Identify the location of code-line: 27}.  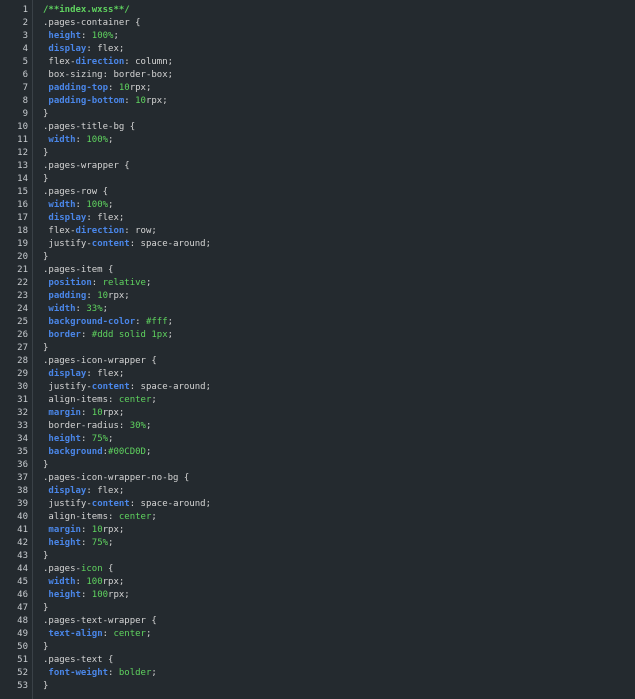
(317, 348).